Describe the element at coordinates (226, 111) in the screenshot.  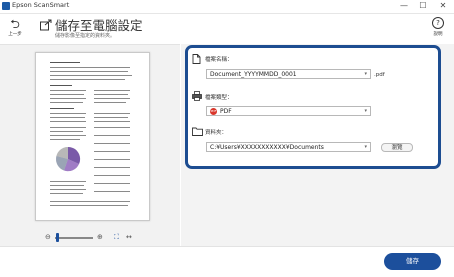
I see `filetype-value: PDF` at that location.